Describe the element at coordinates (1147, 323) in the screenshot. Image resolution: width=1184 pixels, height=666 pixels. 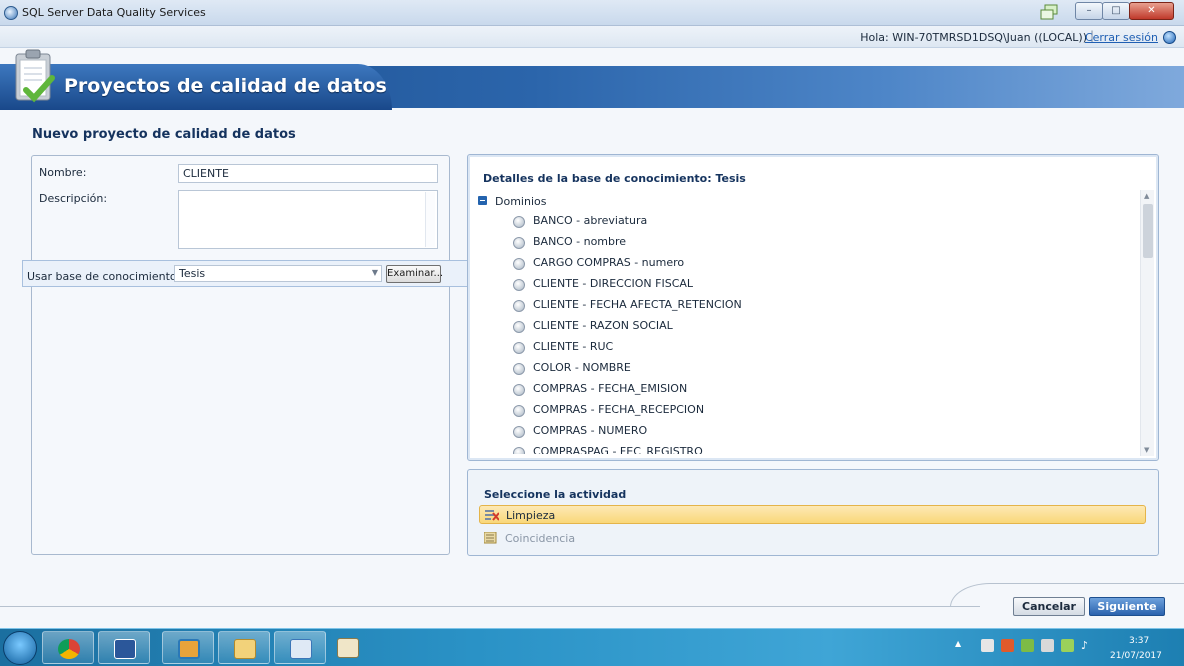
I see `domains-scrollbar: ▲ ▼` at that location.